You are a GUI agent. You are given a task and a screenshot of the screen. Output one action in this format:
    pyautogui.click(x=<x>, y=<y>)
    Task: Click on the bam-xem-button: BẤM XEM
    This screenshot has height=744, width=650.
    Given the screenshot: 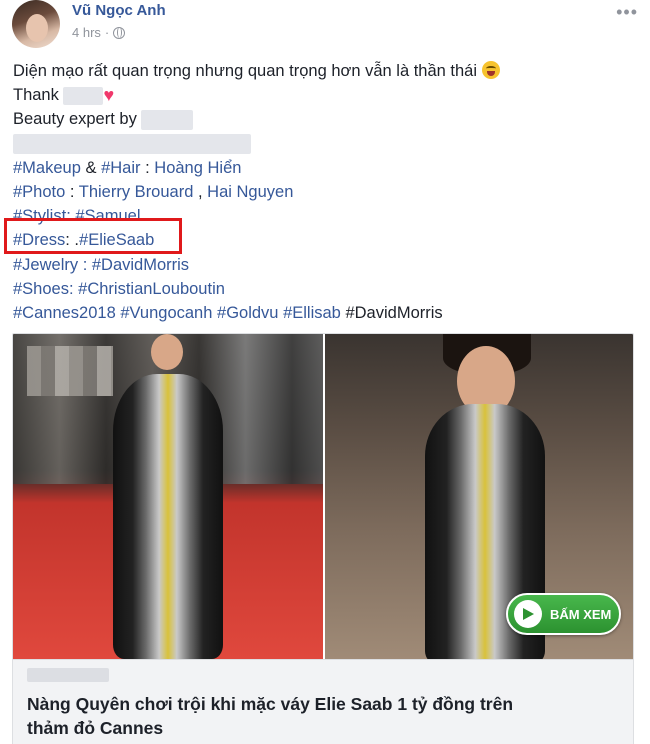 What is the action you would take?
    pyautogui.click(x=563, y=614)
    